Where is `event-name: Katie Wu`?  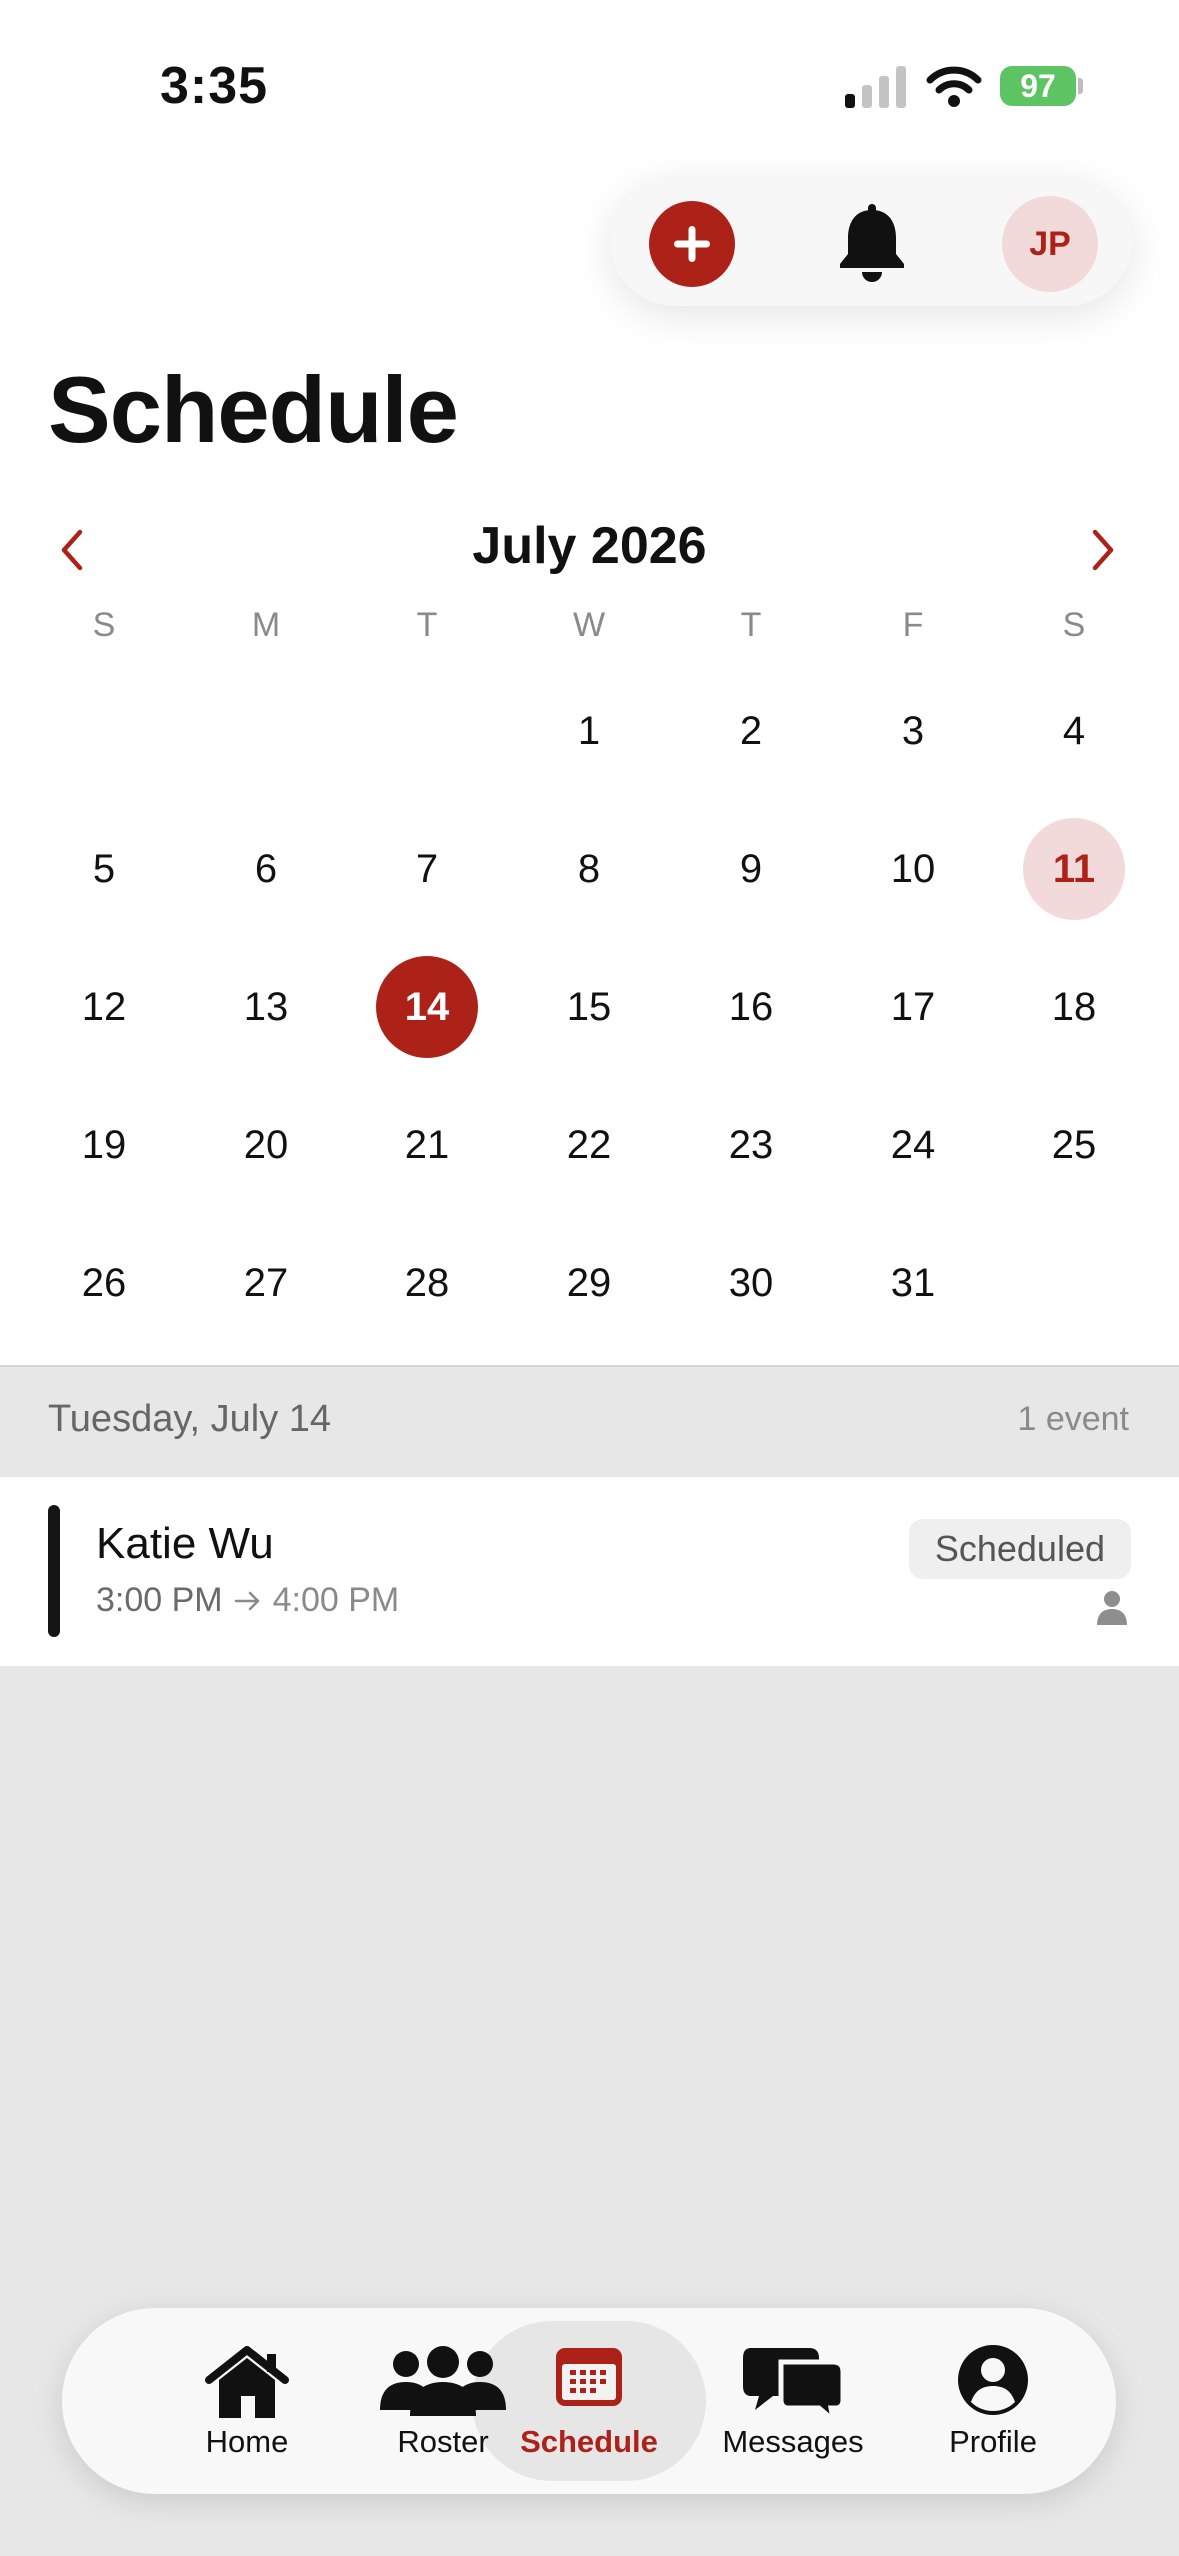 event-name: Katie Wu is located at coordinates (185, 1543).